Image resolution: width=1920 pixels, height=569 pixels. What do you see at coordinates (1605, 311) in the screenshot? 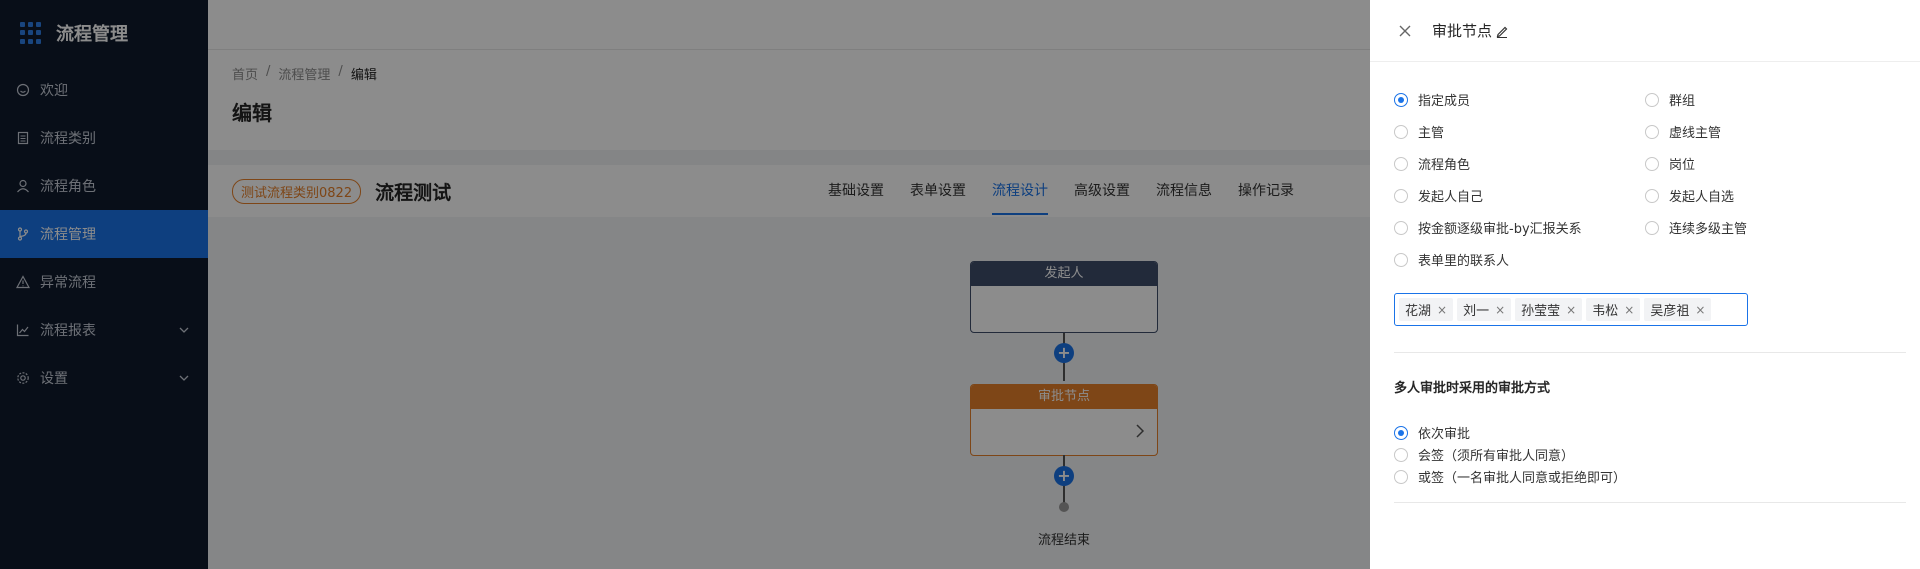
I see `member-name: 韦松` at bounding box center [1605, 311].